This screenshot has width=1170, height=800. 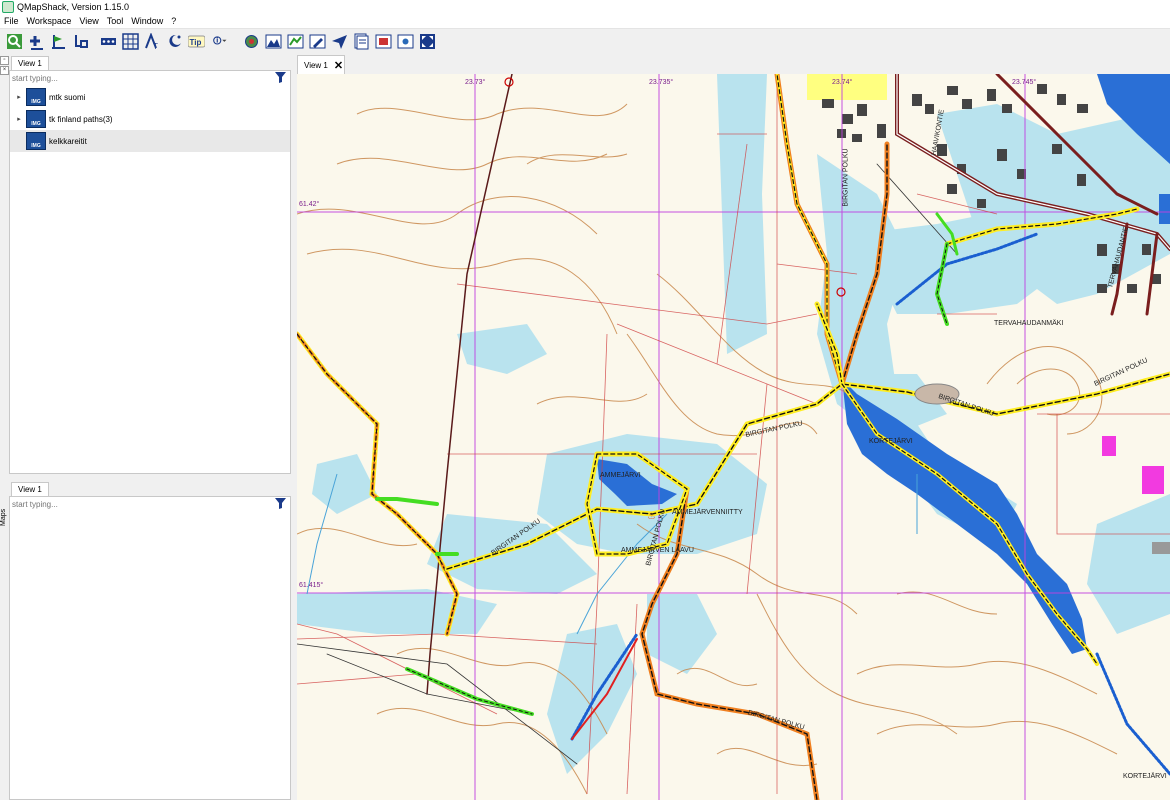 I want to click on menu-bar: File Workspace View Tool Window ?, so click(x=585, y=21).